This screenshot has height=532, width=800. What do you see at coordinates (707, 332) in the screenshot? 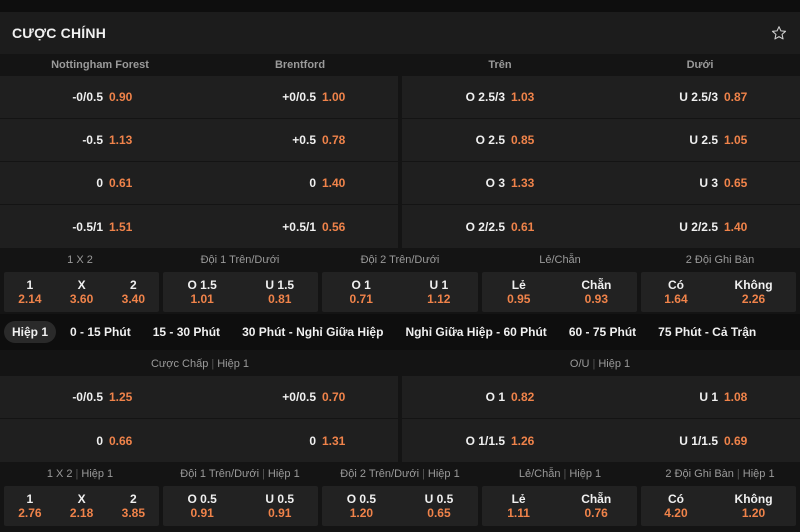
I see `period-tab: 75 Phút - Cả Trận` at bounding box center [707, 332].